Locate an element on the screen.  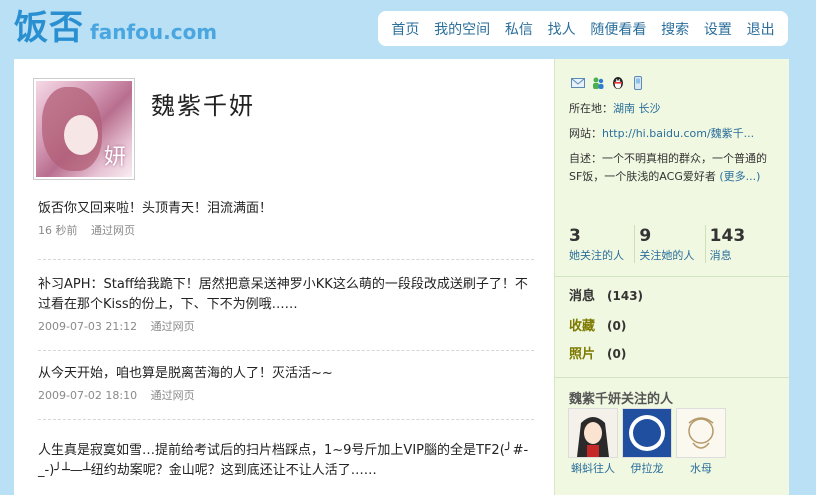
status-time-link: 16 秒前 is located at coordinates (58, 230).